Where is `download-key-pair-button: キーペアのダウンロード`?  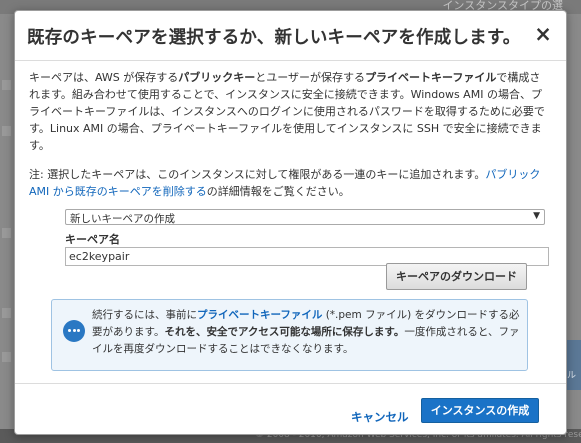 download-key-pair-button: キーペアのダウンロード is located at coordinates (456, 276).